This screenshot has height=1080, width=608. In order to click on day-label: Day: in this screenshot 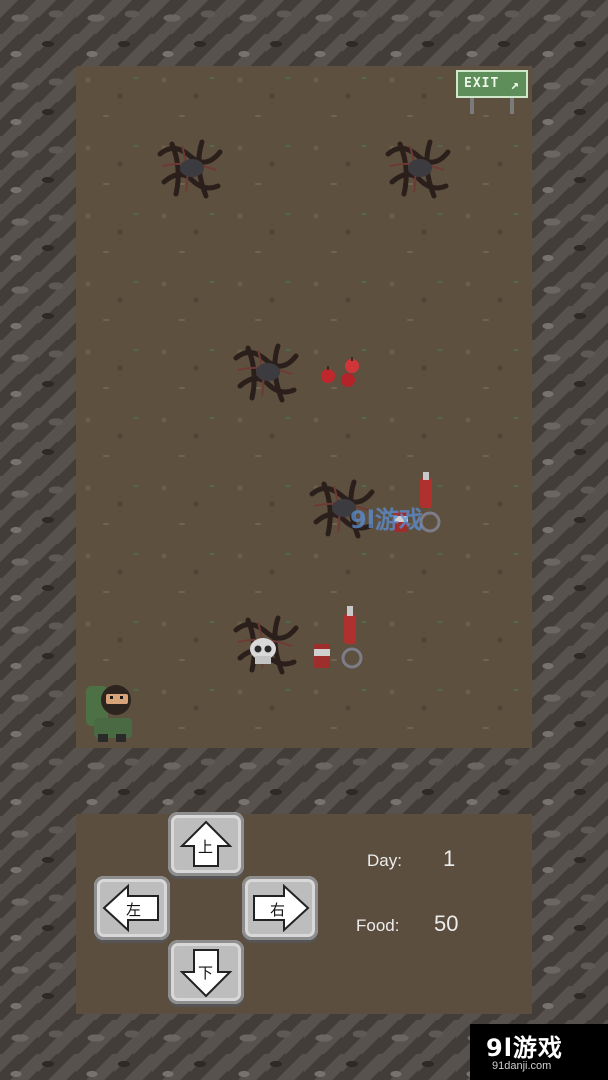, I will do `click(384, 860)`.